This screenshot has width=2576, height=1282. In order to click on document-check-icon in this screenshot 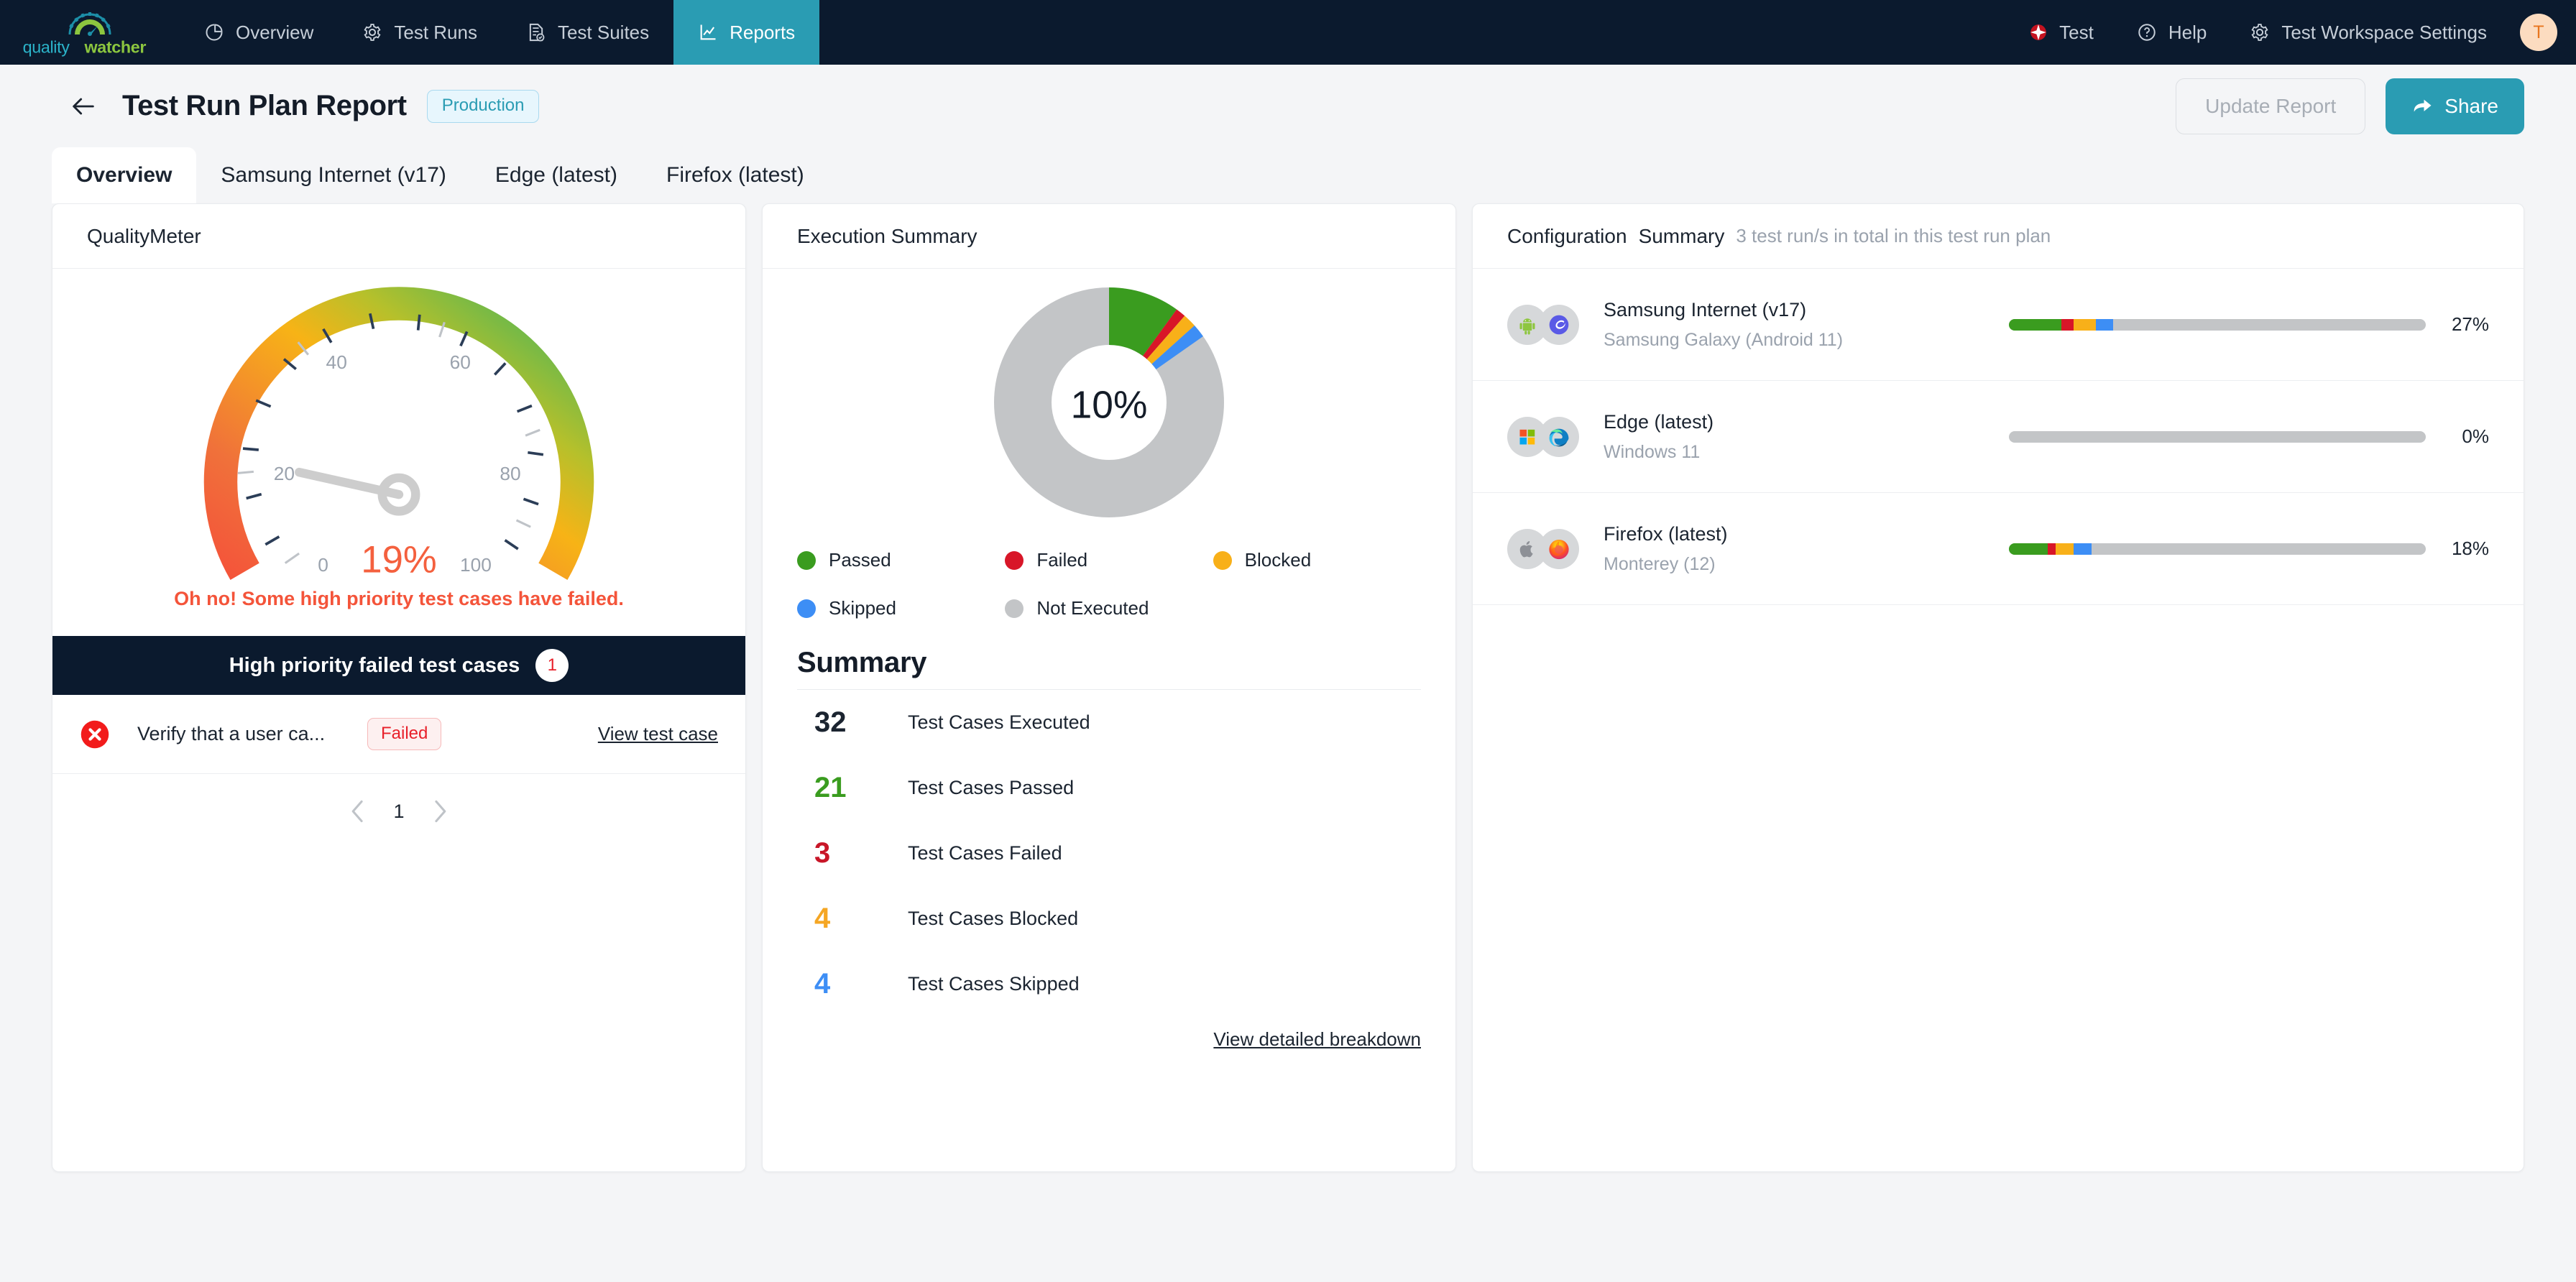, I will do `click(537, 32)`.